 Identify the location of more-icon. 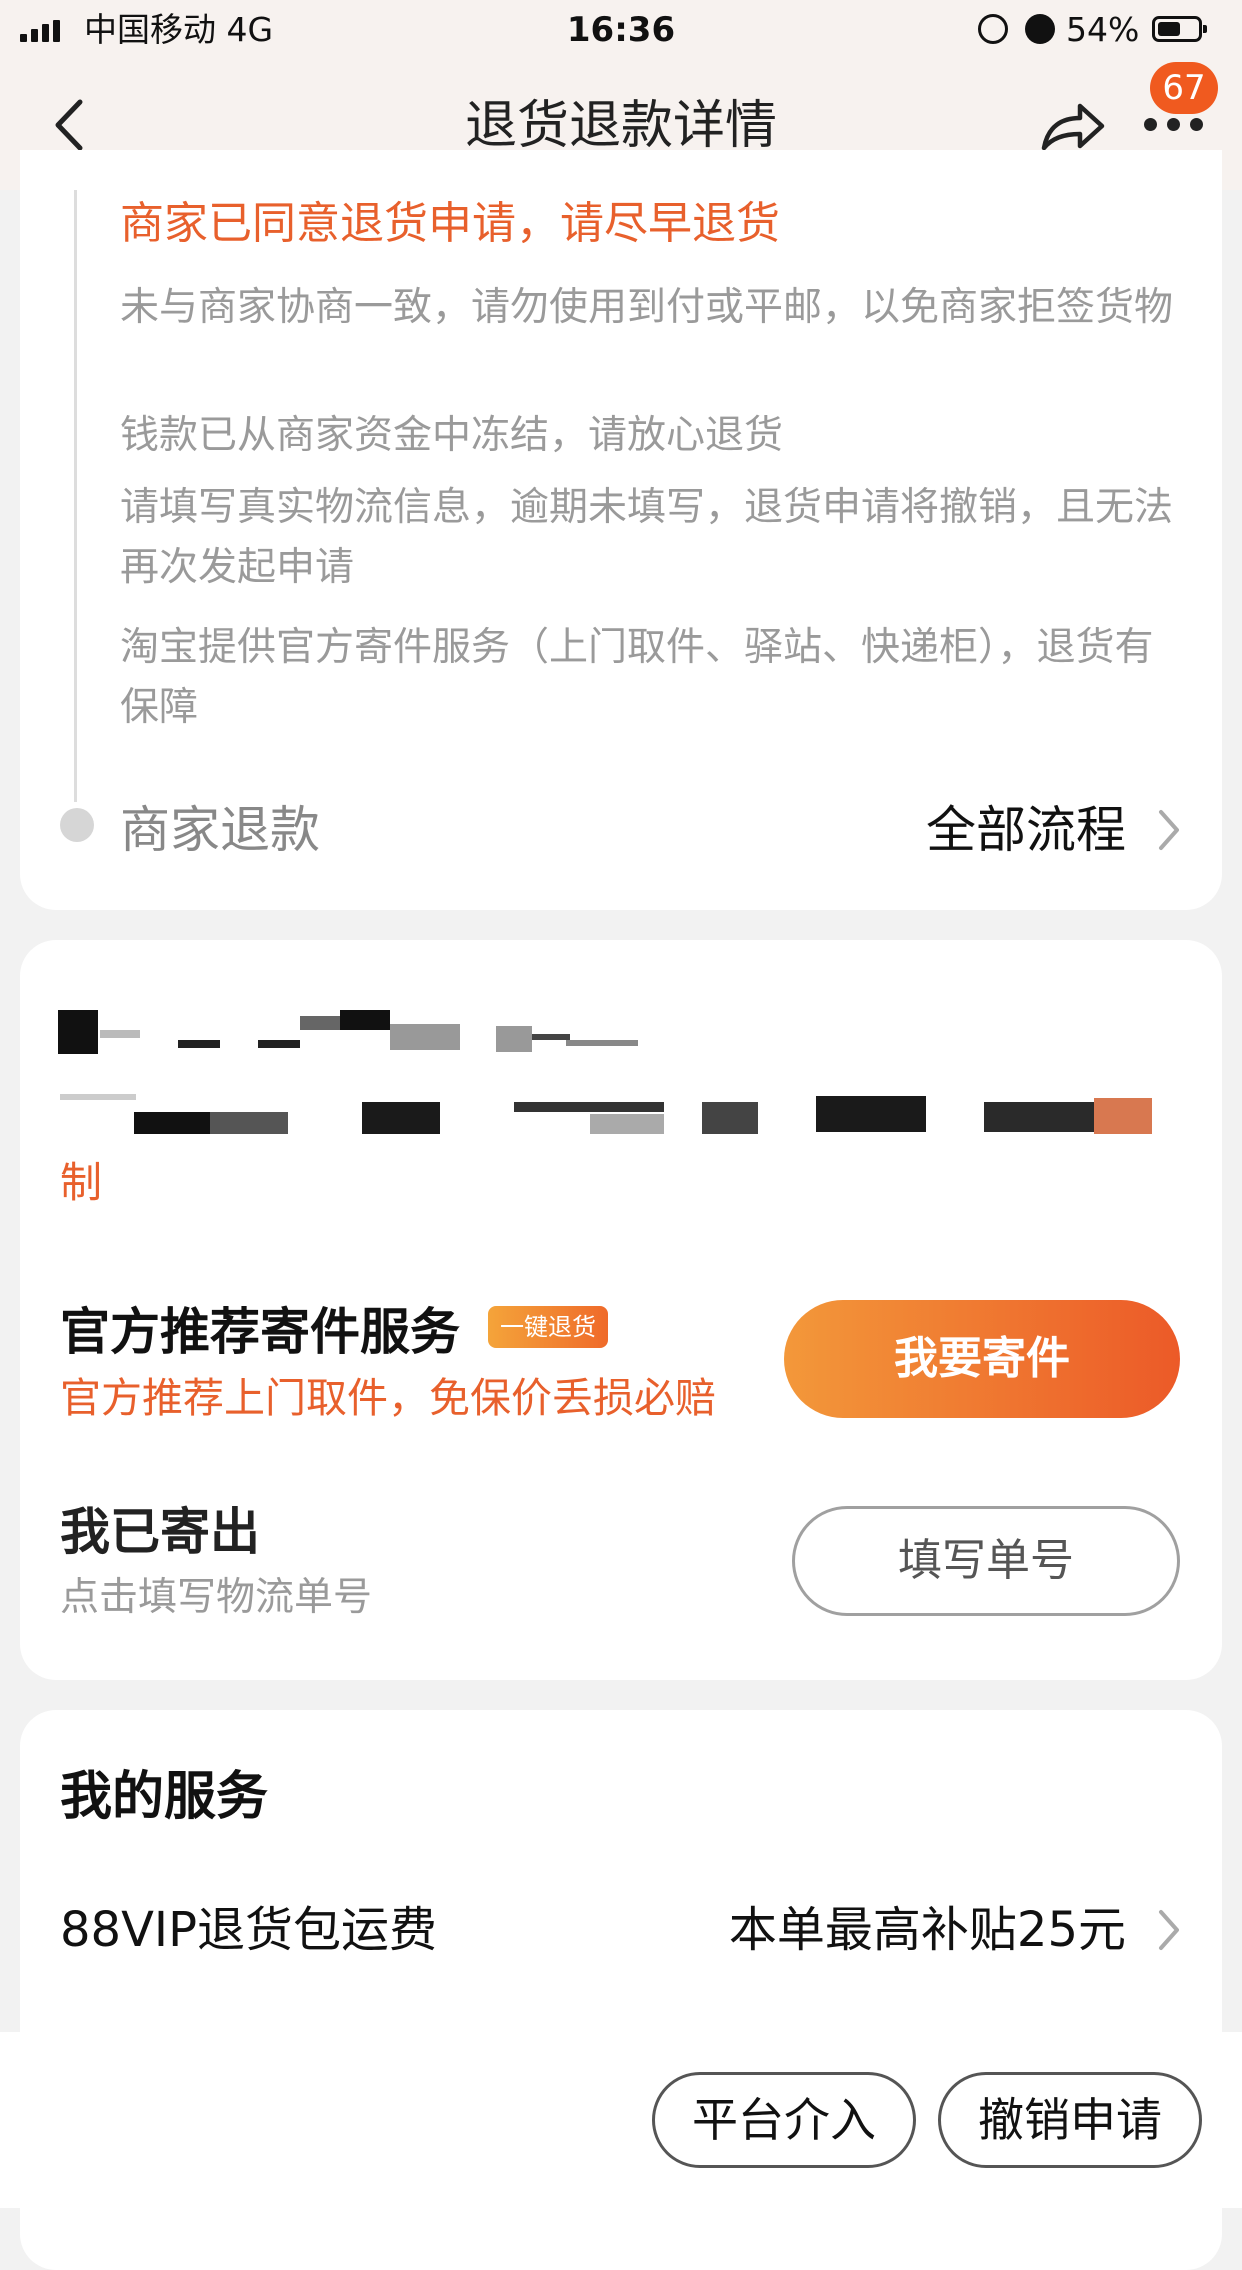
(1174, 125).